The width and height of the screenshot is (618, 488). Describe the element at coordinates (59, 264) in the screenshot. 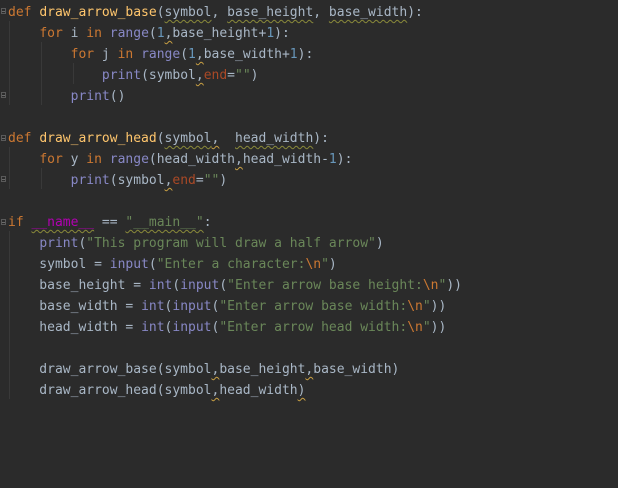

I see `code-token: symbol =` at that location.